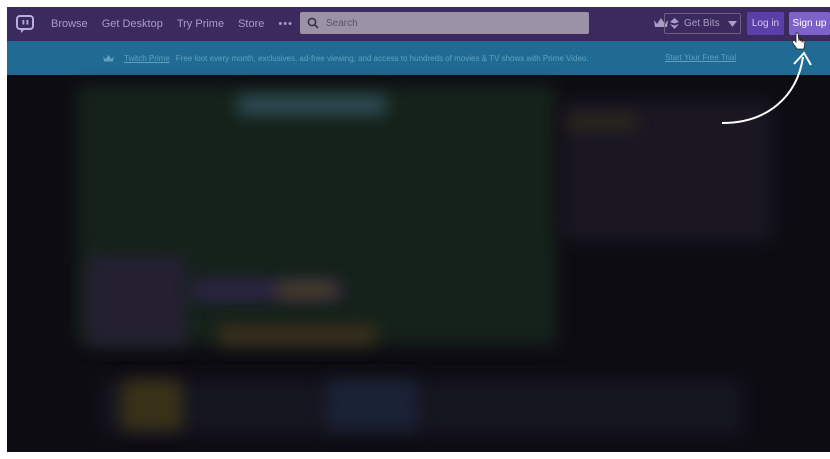  I want to click on chevron-down-icon, so click(732, 23).